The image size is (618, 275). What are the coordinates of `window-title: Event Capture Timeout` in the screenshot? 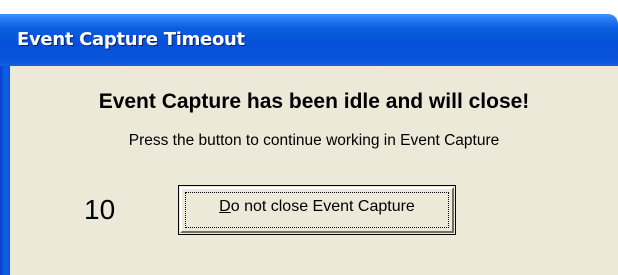 It's located at (131, 39).